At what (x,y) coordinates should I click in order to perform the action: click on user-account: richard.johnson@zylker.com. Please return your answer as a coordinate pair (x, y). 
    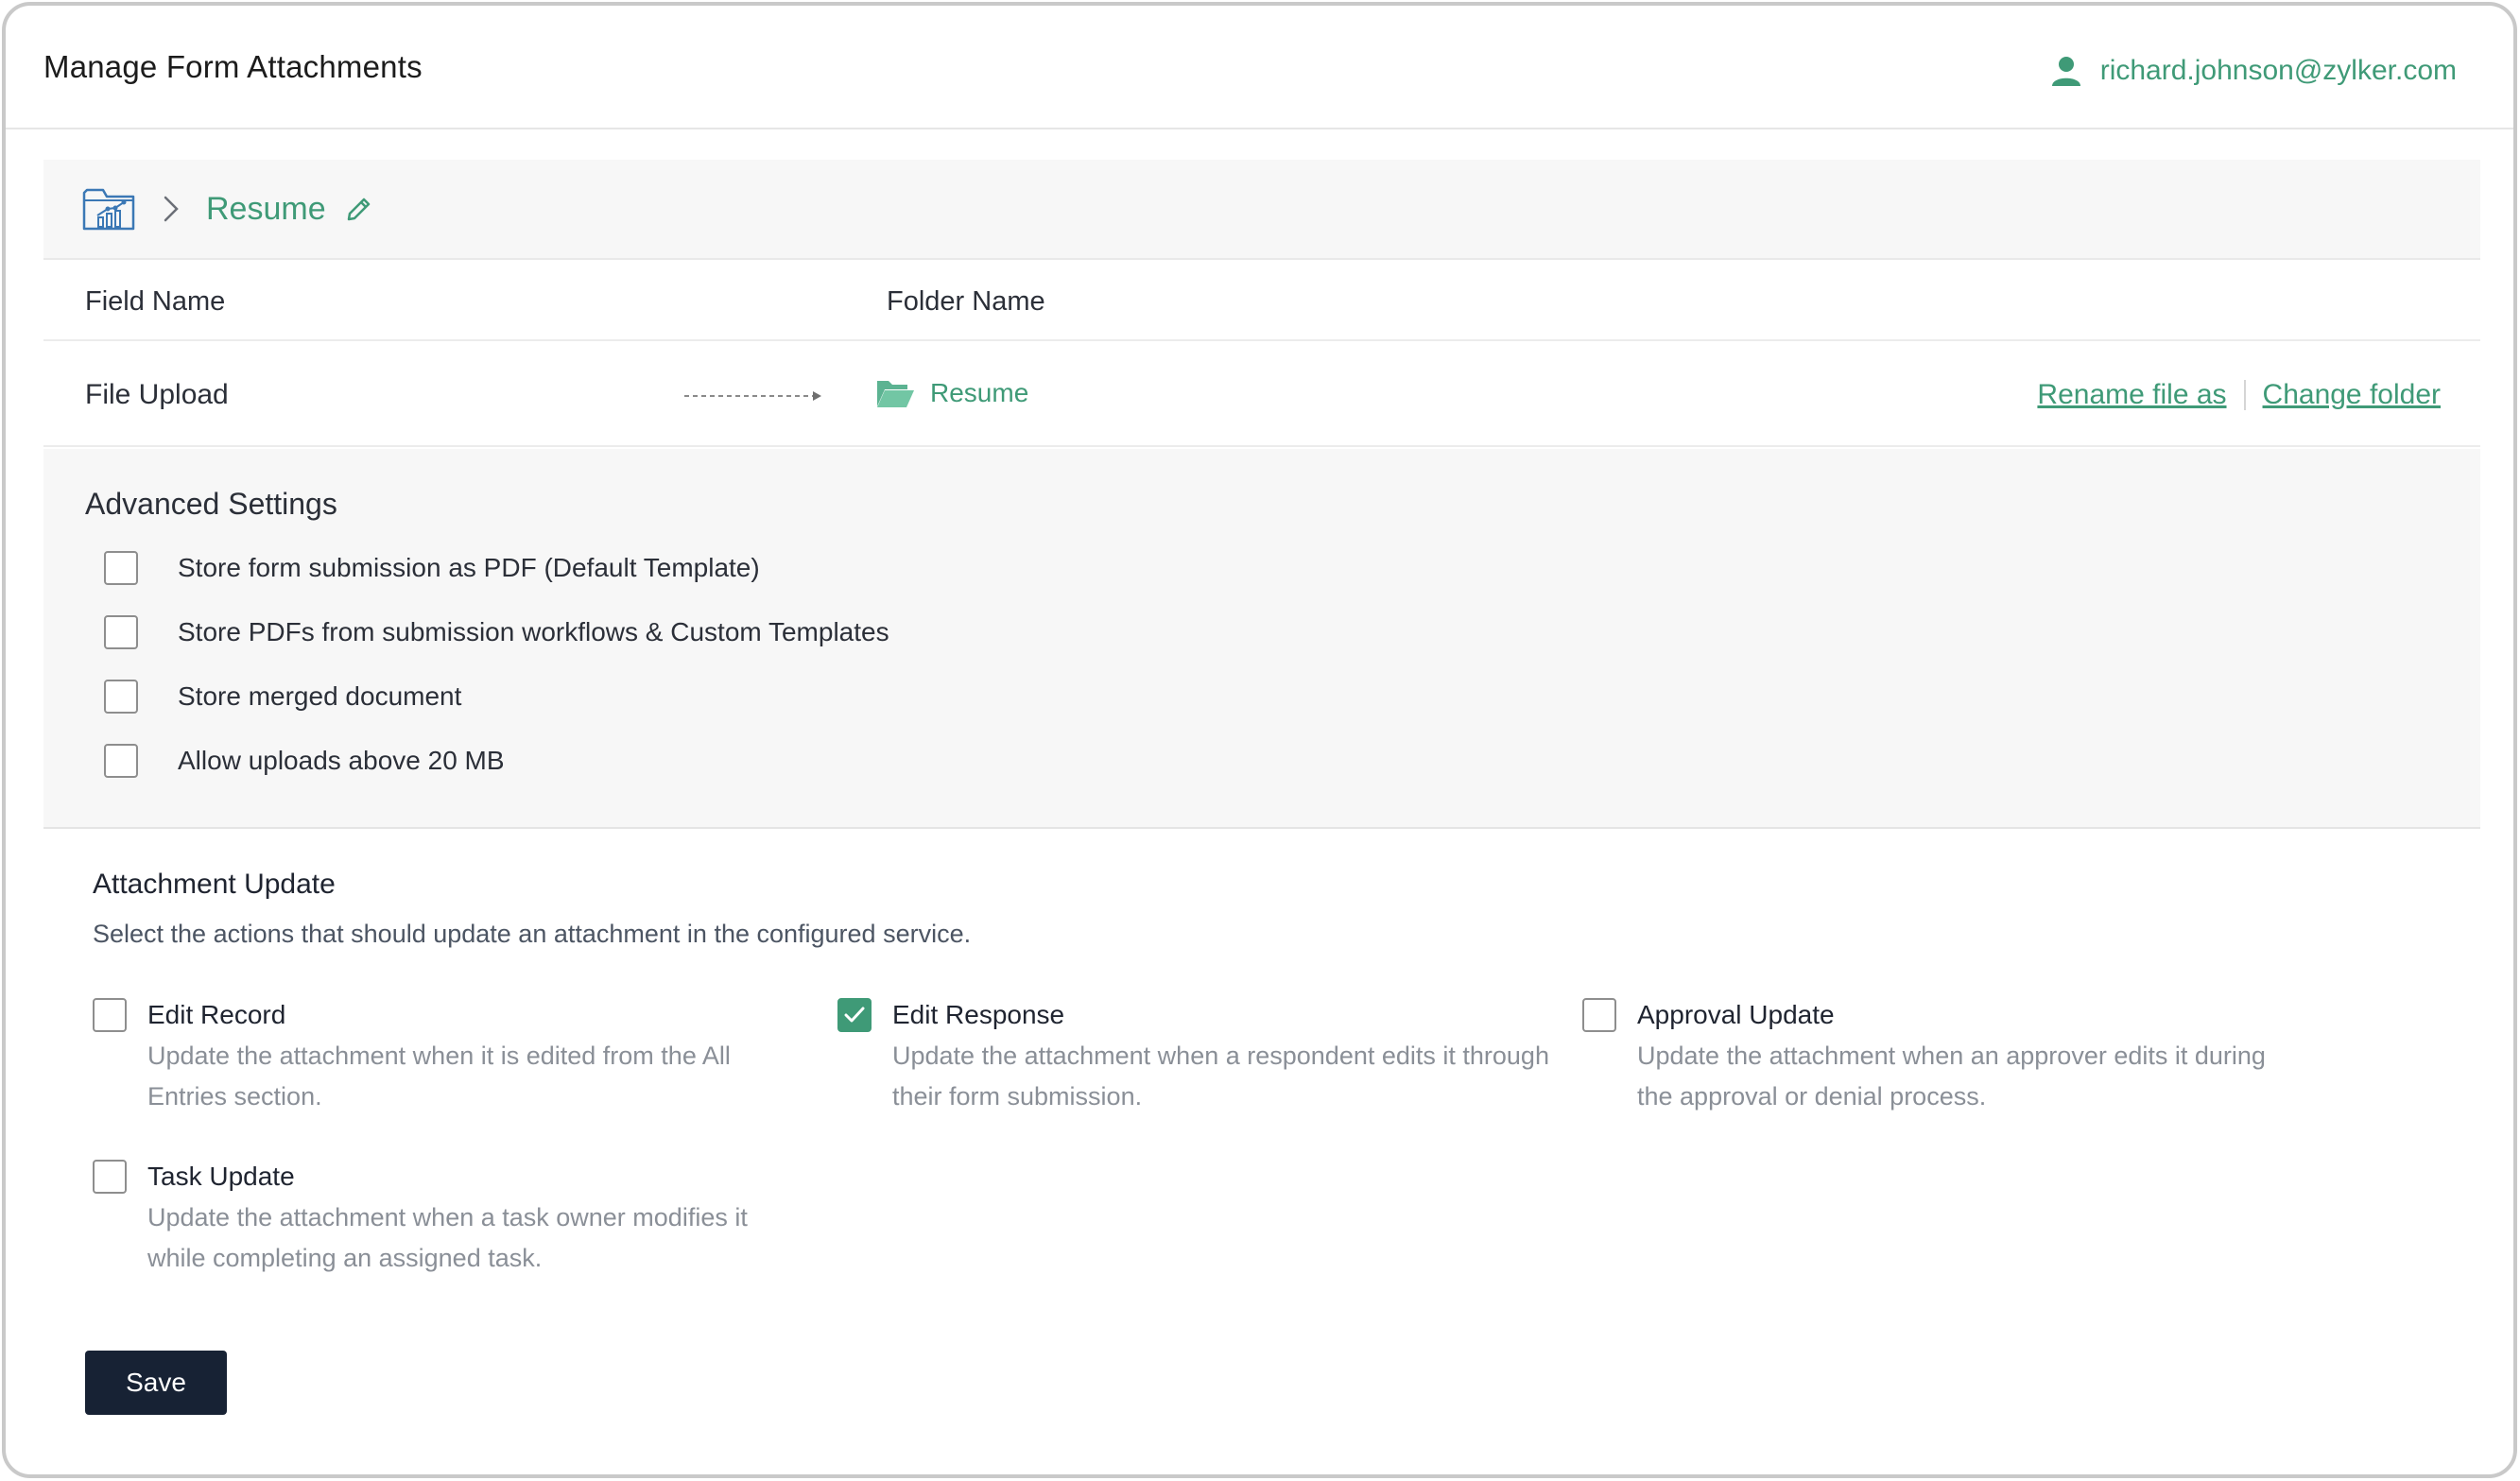
    Looking at the image, I should click on (2254, 71).